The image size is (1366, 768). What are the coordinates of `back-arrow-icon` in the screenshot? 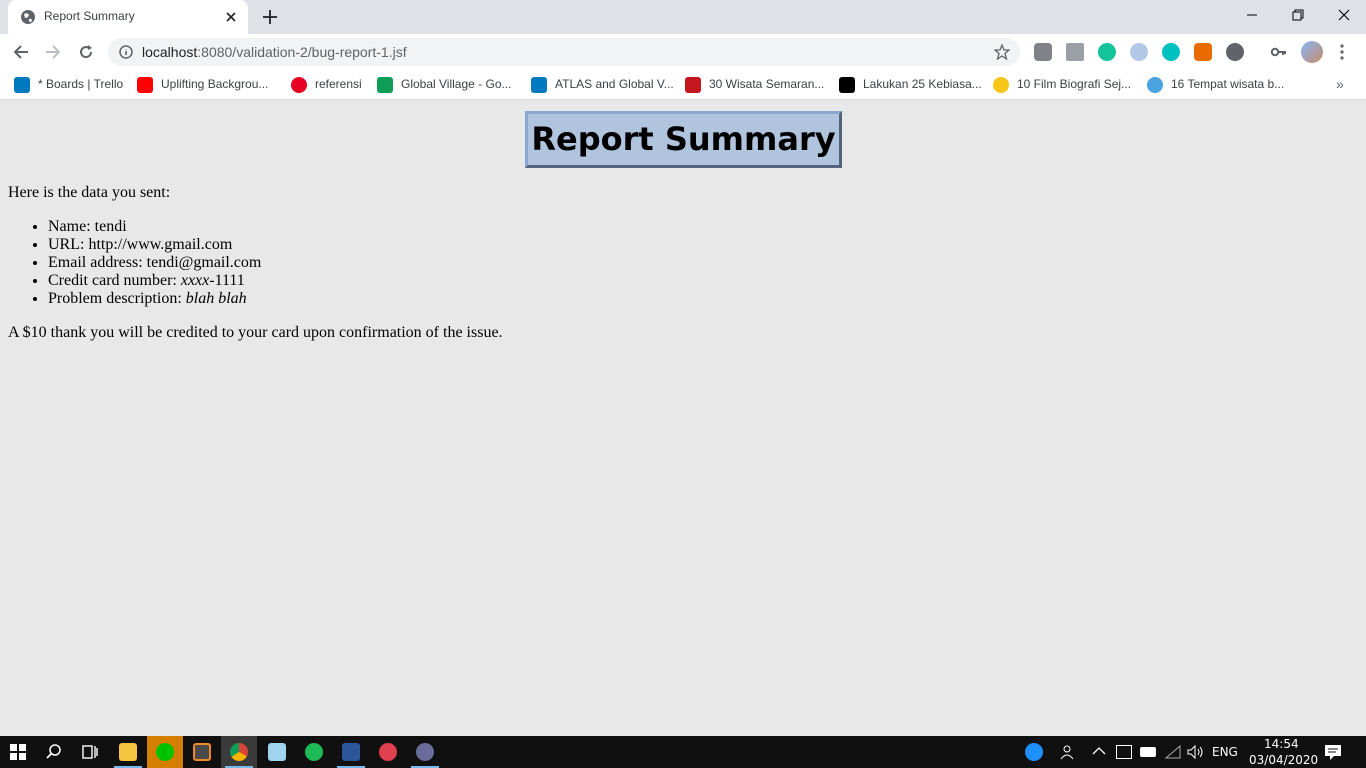 It's located at (20, 52).